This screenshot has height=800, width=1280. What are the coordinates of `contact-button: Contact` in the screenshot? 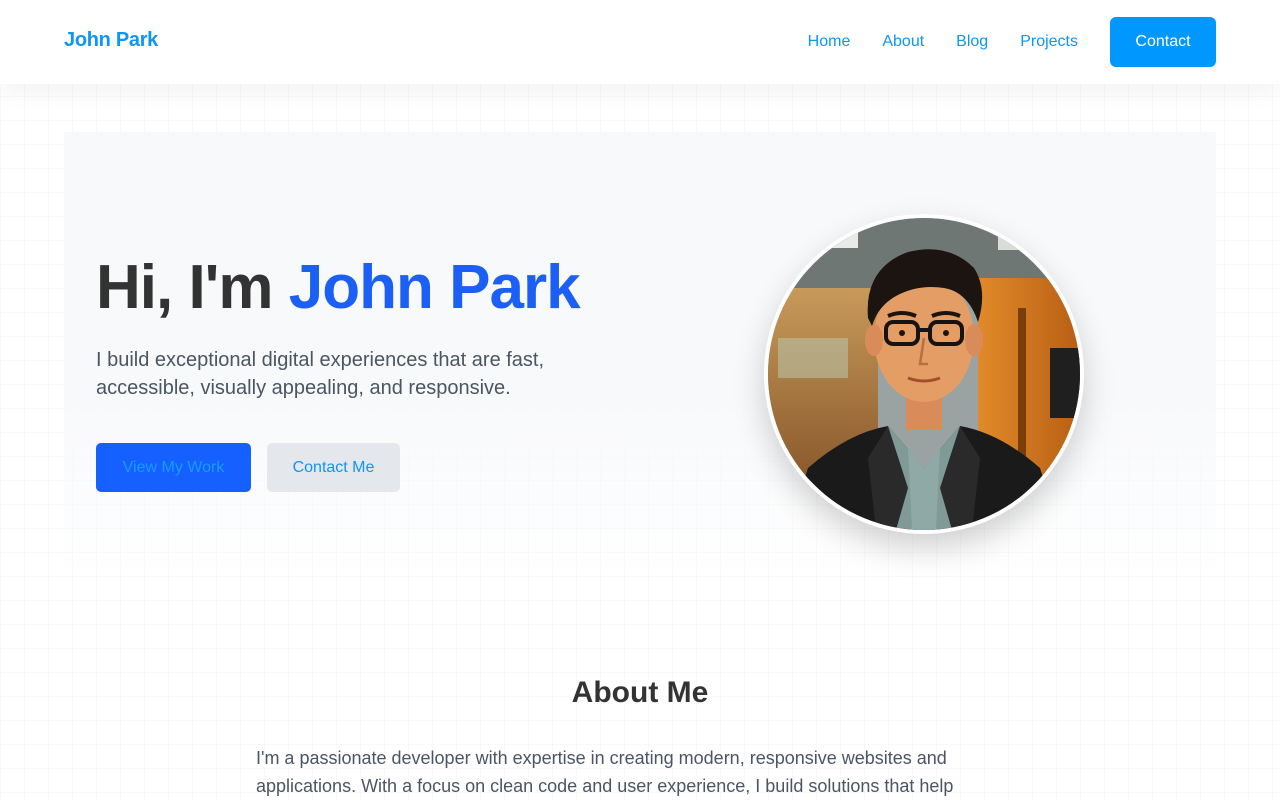 It's located at (1163, 42).